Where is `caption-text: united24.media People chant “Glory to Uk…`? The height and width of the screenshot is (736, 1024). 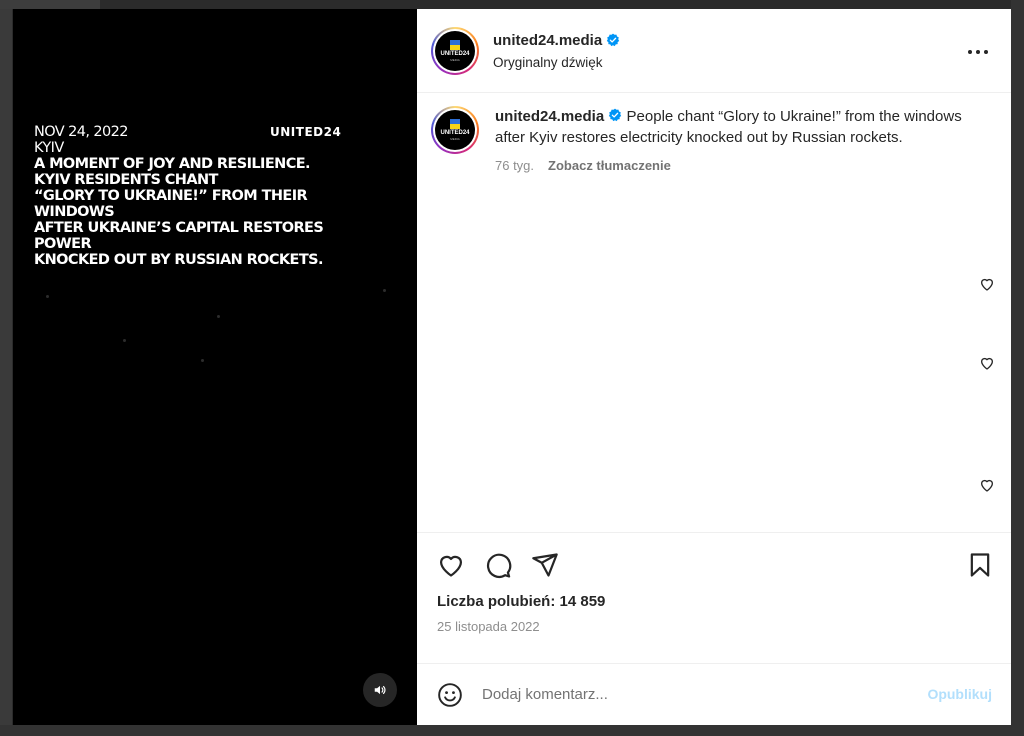
caption-text: united24.media People chant “Glory to Uk… is located at coordinates (730, 127).